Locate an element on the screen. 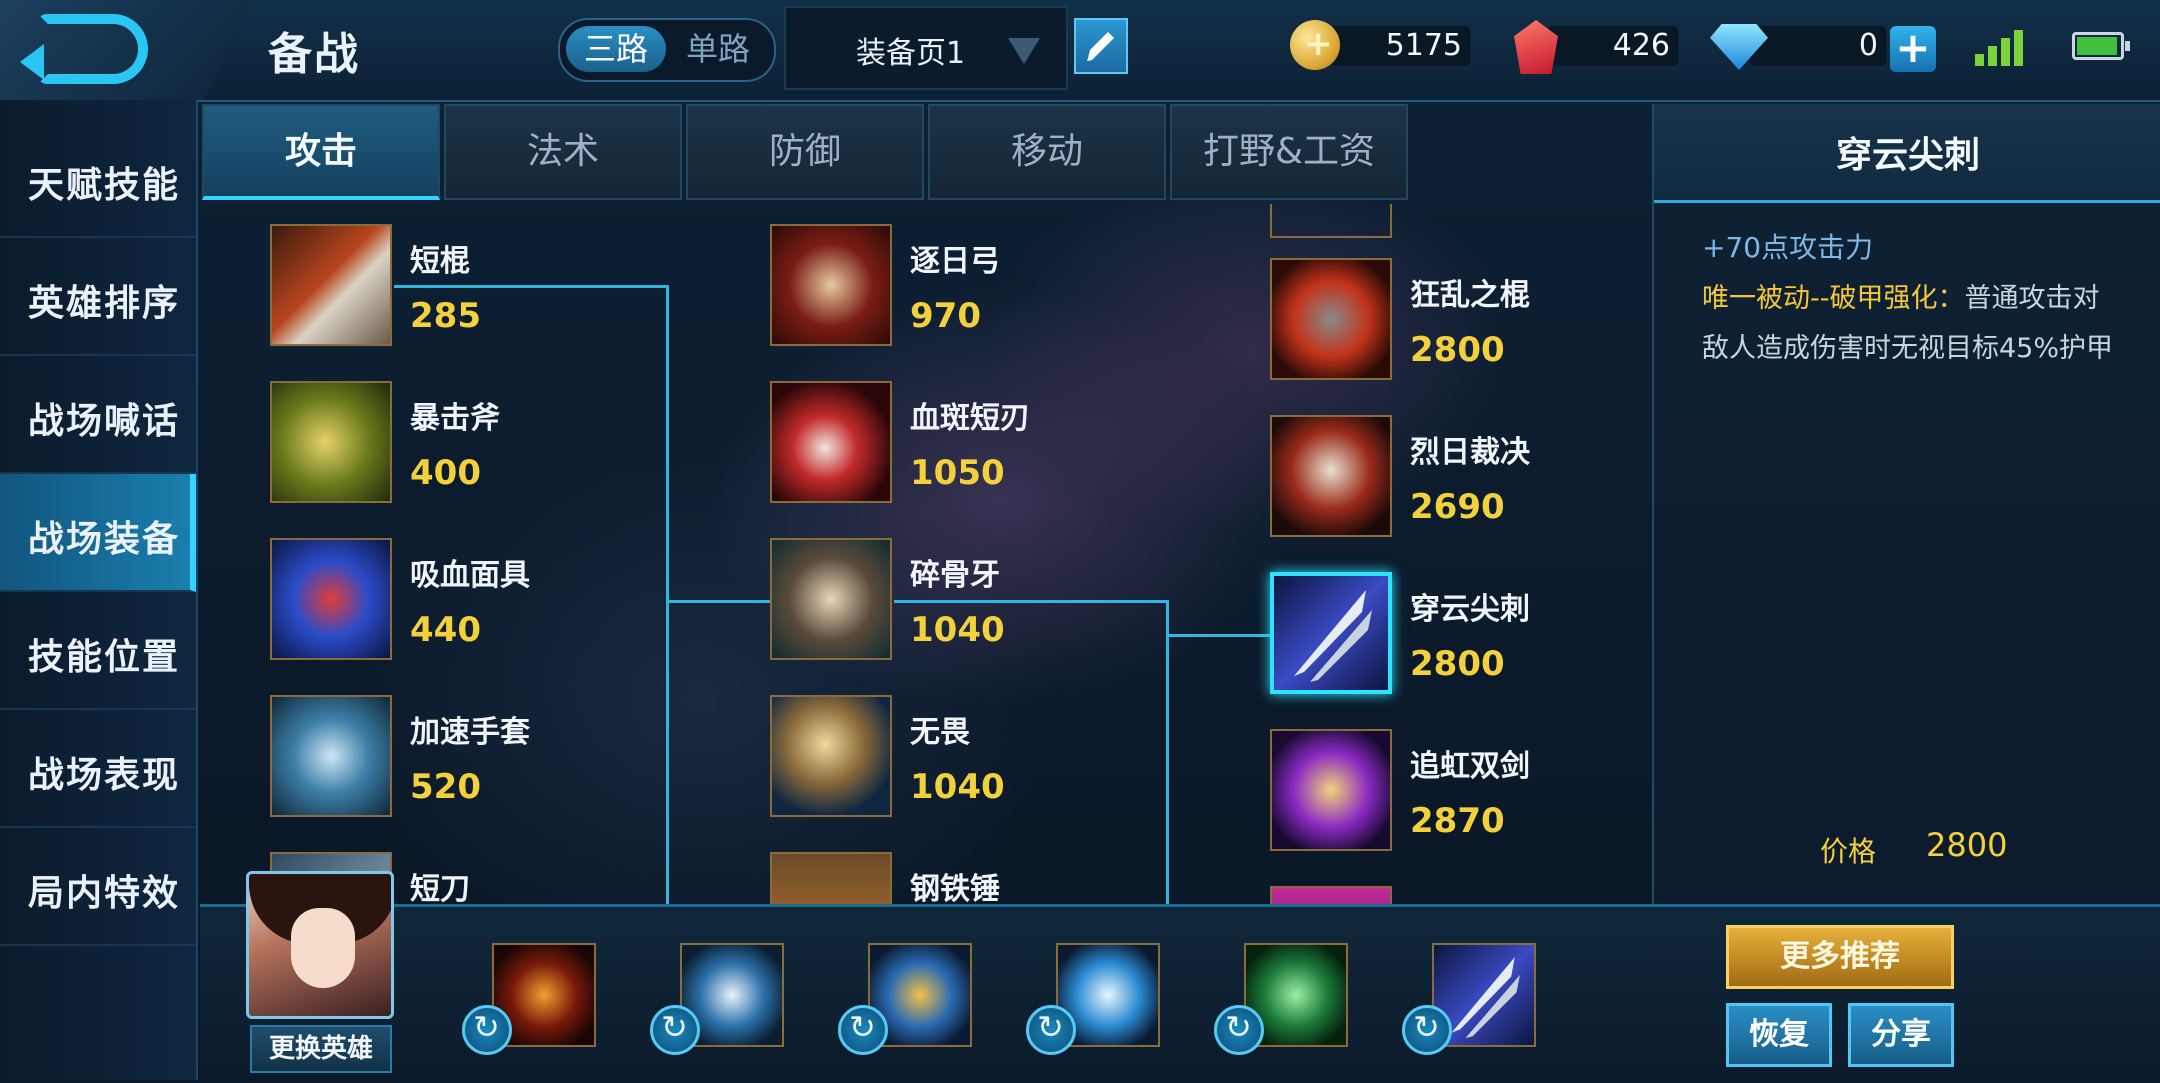 The width and height of the screenshot is (2160, 1083). lane-mode-toggle: 三路 单路 is located at coordinates (667, 50).